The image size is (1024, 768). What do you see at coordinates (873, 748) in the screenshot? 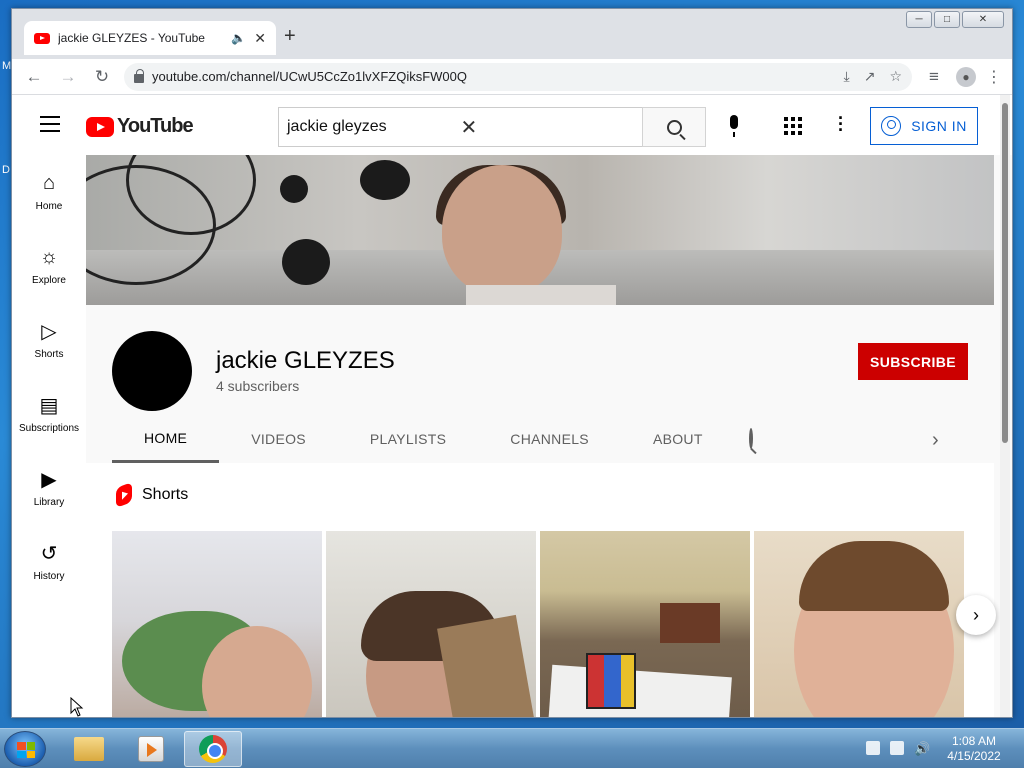
I see `action-center-flag-icon` at bounding box center [873, 748].